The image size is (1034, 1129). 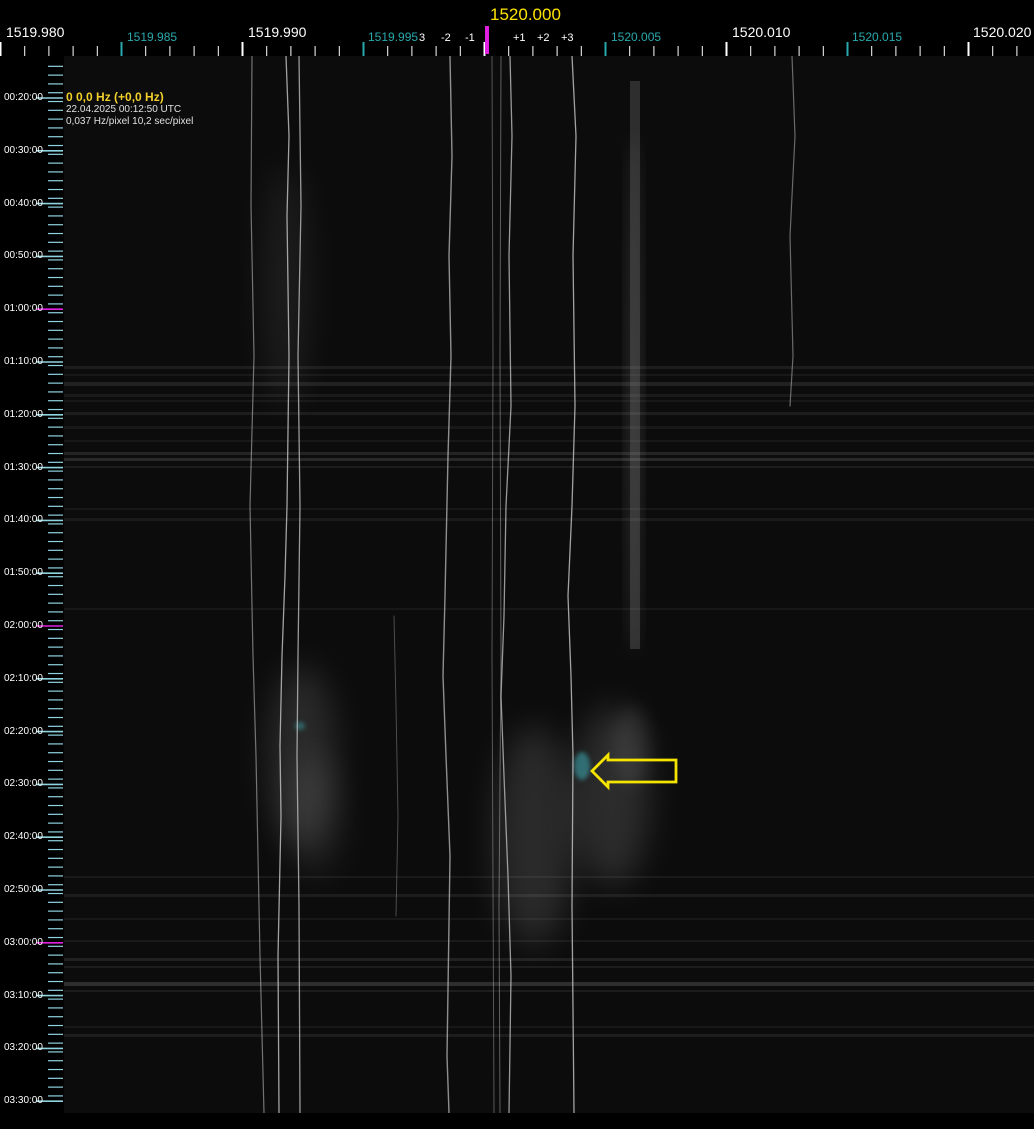 What do you see at coordinates (23, 1048) in the screenshot?
I see `time-label: 03:20:00` at bounding box center [23, 1048].